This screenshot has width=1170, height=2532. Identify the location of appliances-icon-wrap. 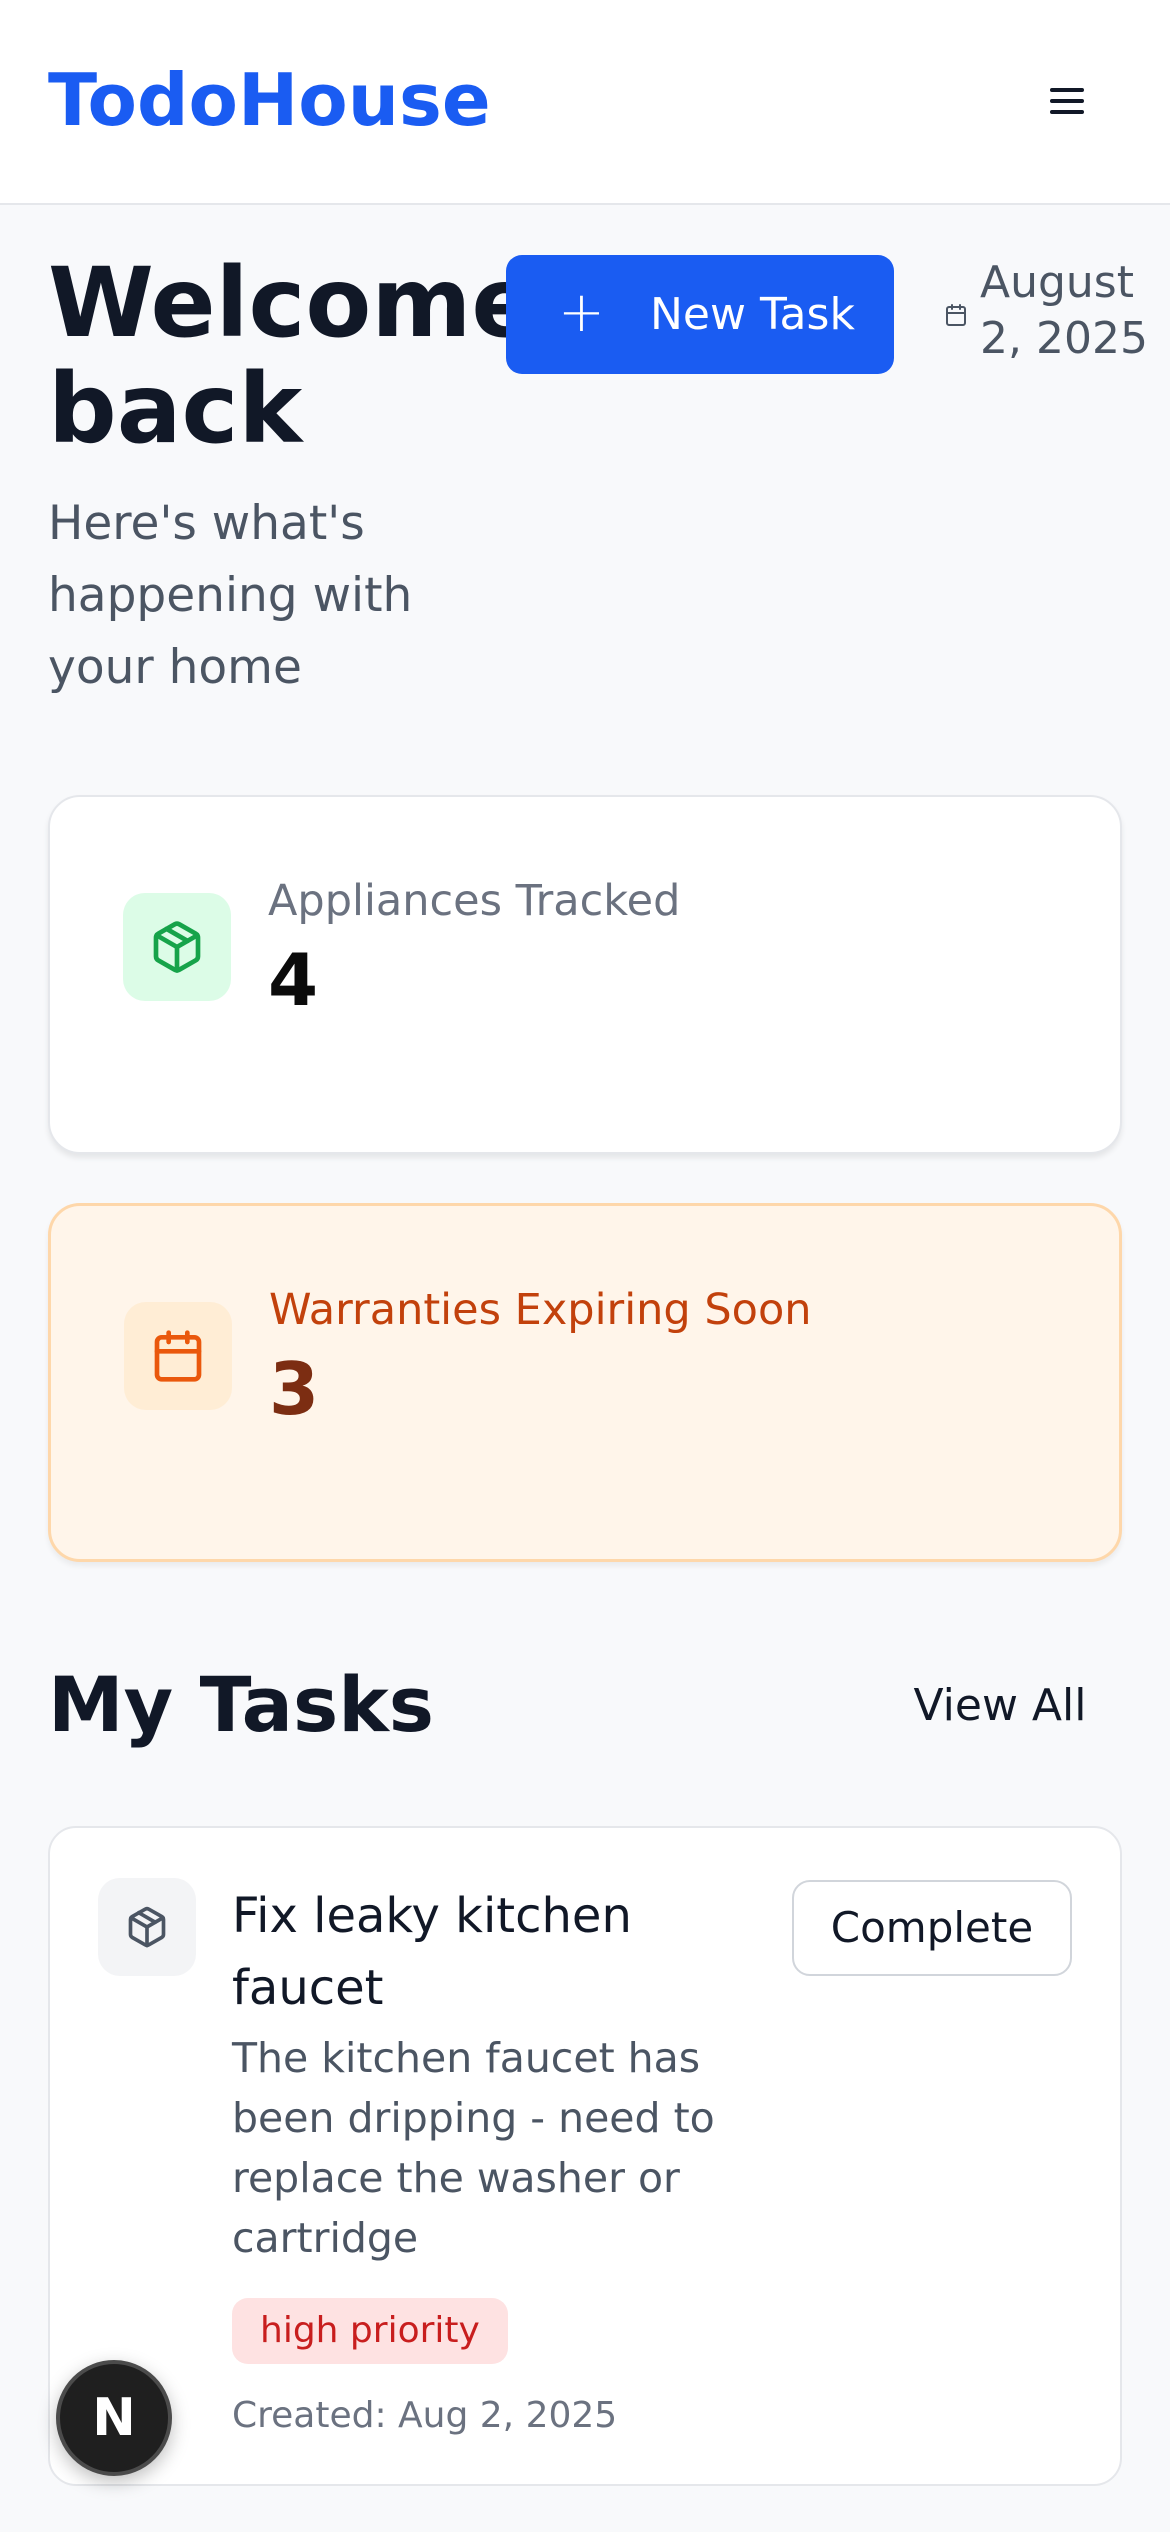
(177, 947).